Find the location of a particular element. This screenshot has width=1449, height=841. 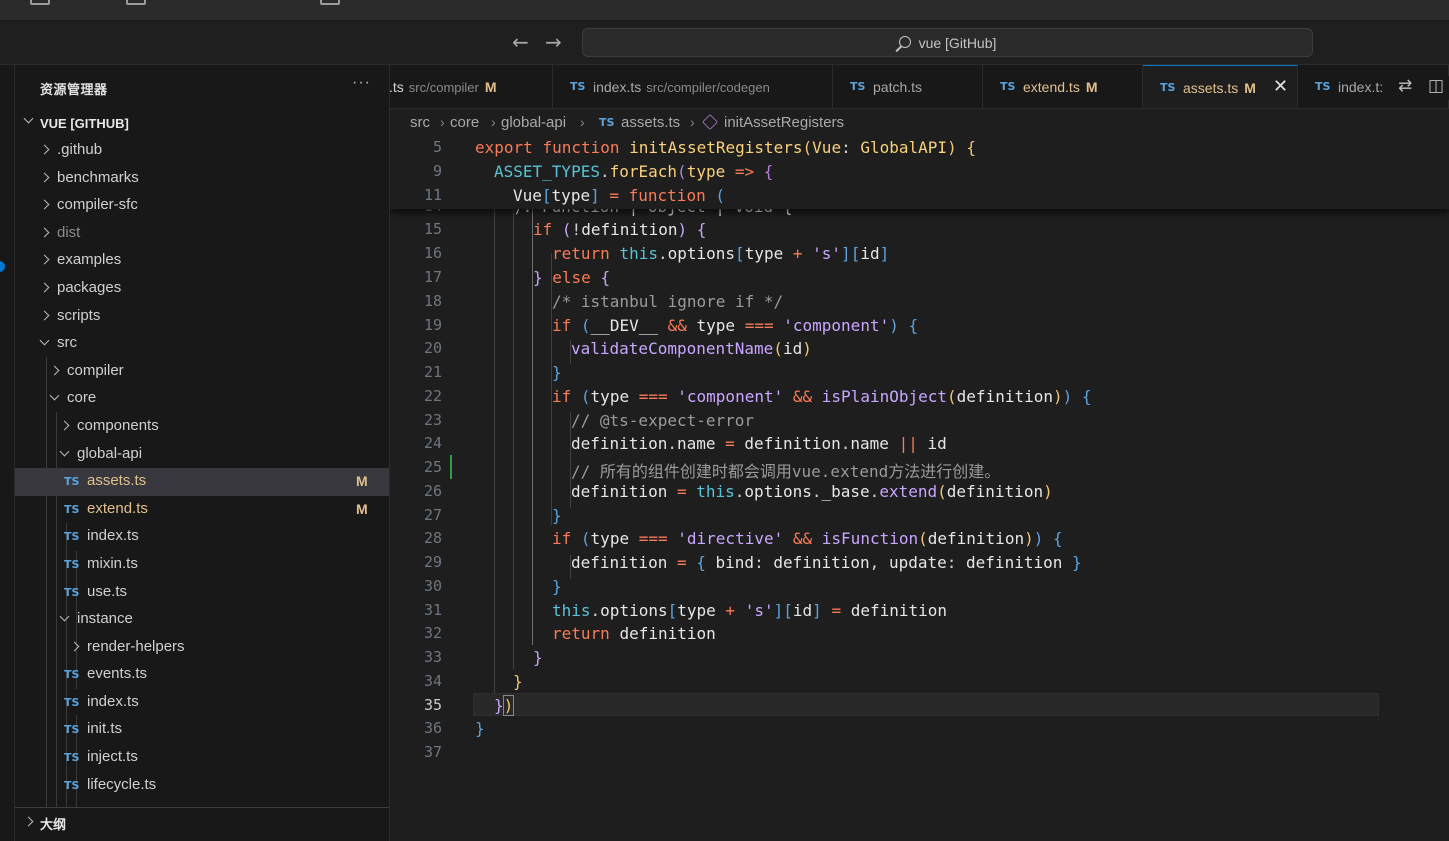

tree-folder: scripts is located at coordinates (202, 317).